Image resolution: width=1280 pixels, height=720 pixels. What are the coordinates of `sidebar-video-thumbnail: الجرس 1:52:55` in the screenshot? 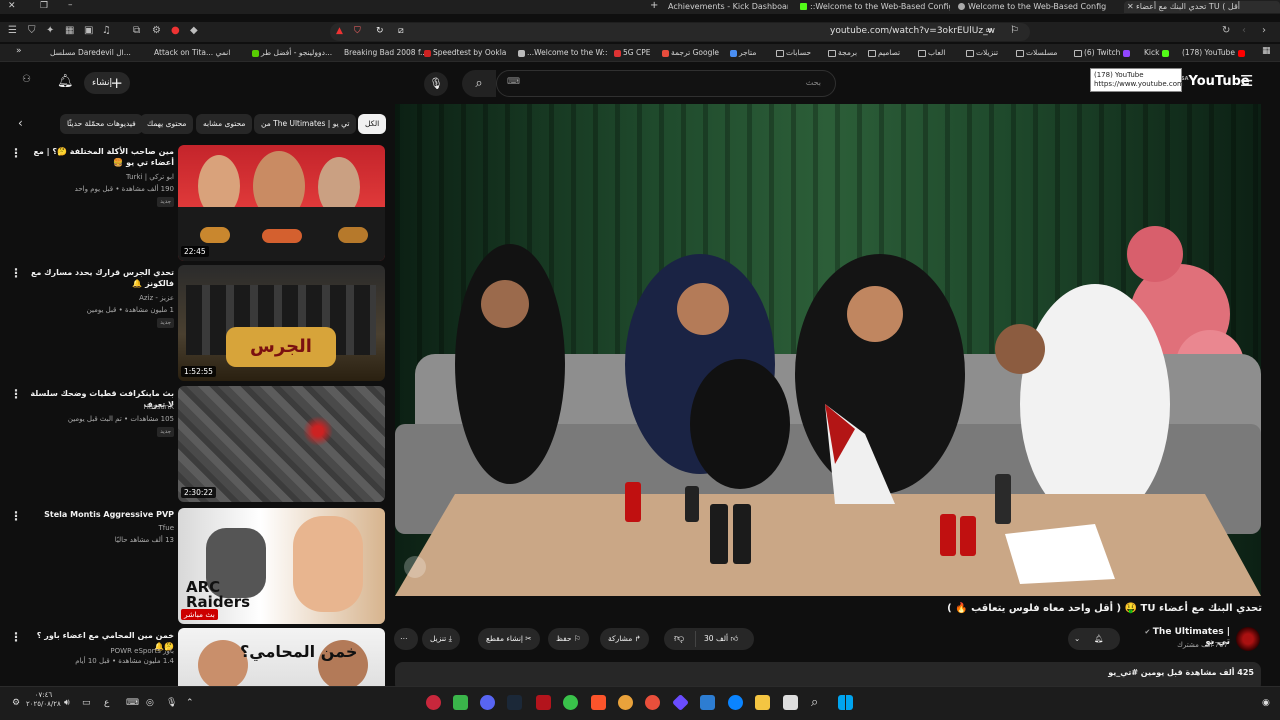 It's located at (281, 323).